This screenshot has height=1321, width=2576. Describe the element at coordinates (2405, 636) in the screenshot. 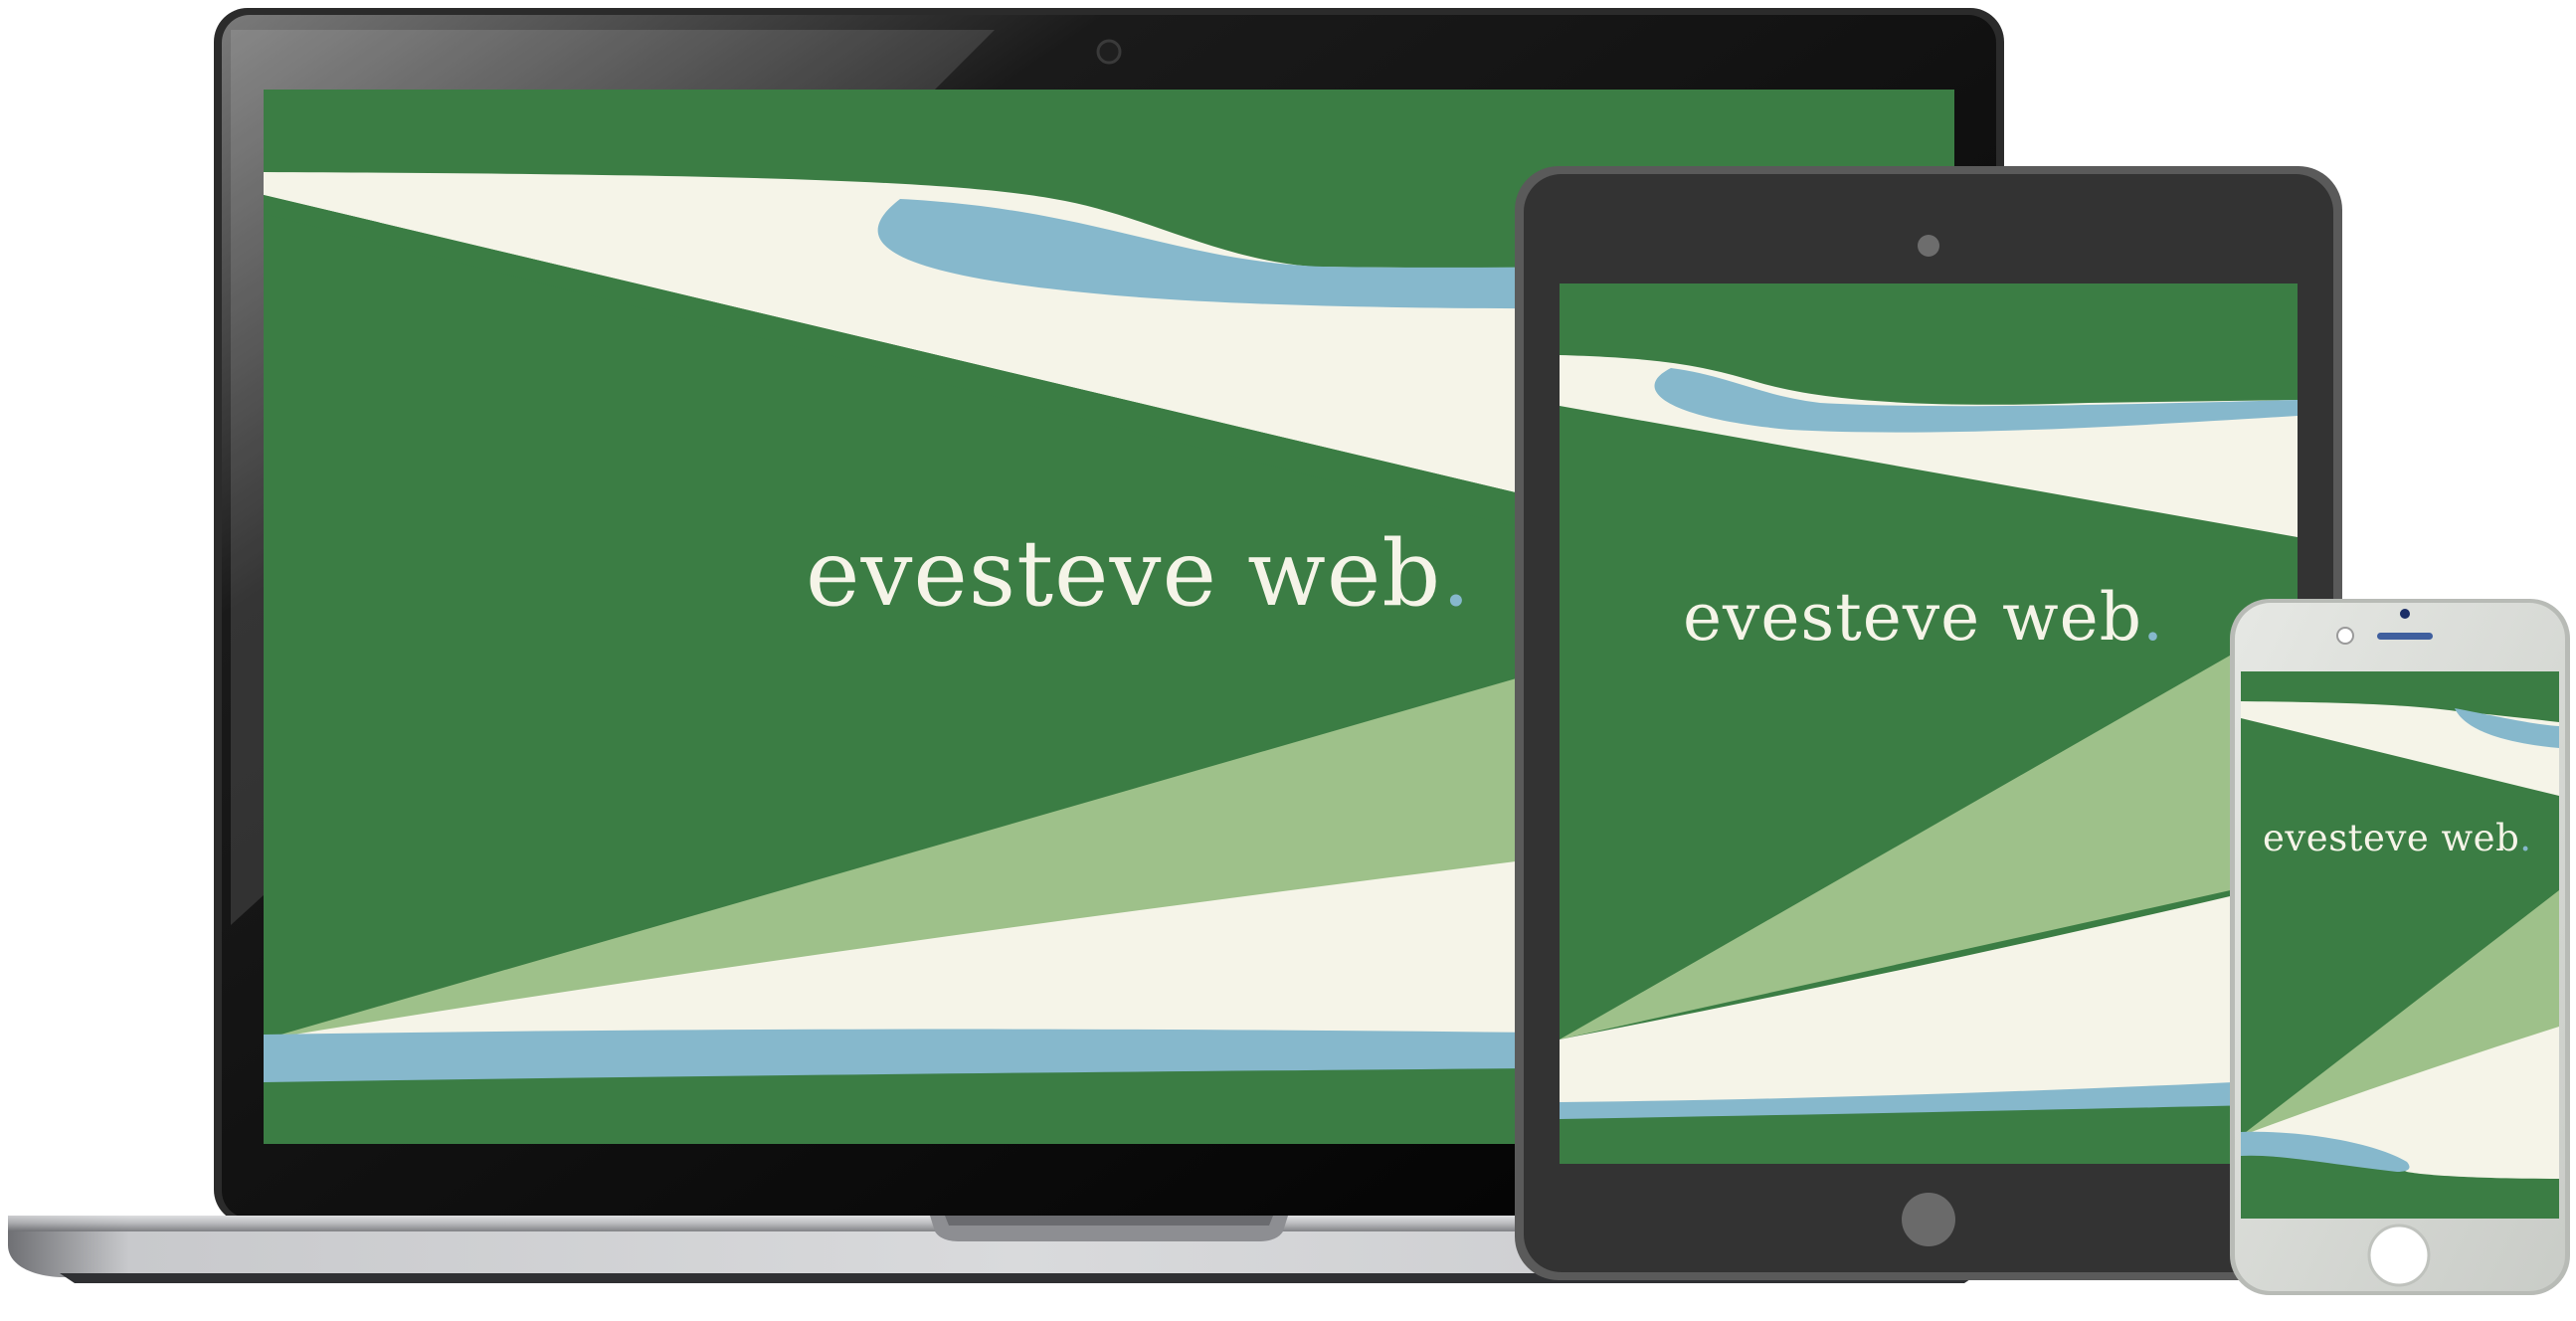

I see `speaker-icon` at that location.